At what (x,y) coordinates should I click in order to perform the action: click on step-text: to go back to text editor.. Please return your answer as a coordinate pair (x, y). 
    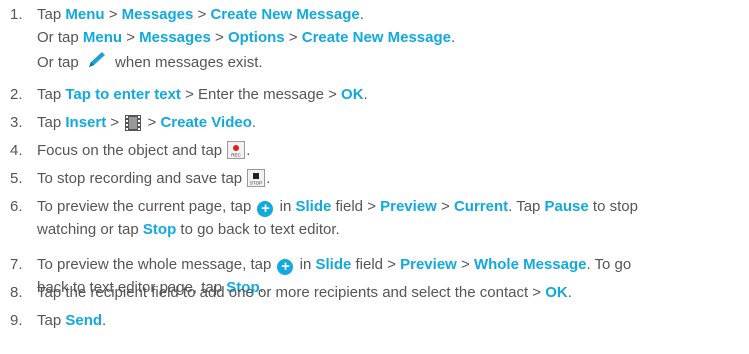
    Looking at the image, I should click on (258, 229).